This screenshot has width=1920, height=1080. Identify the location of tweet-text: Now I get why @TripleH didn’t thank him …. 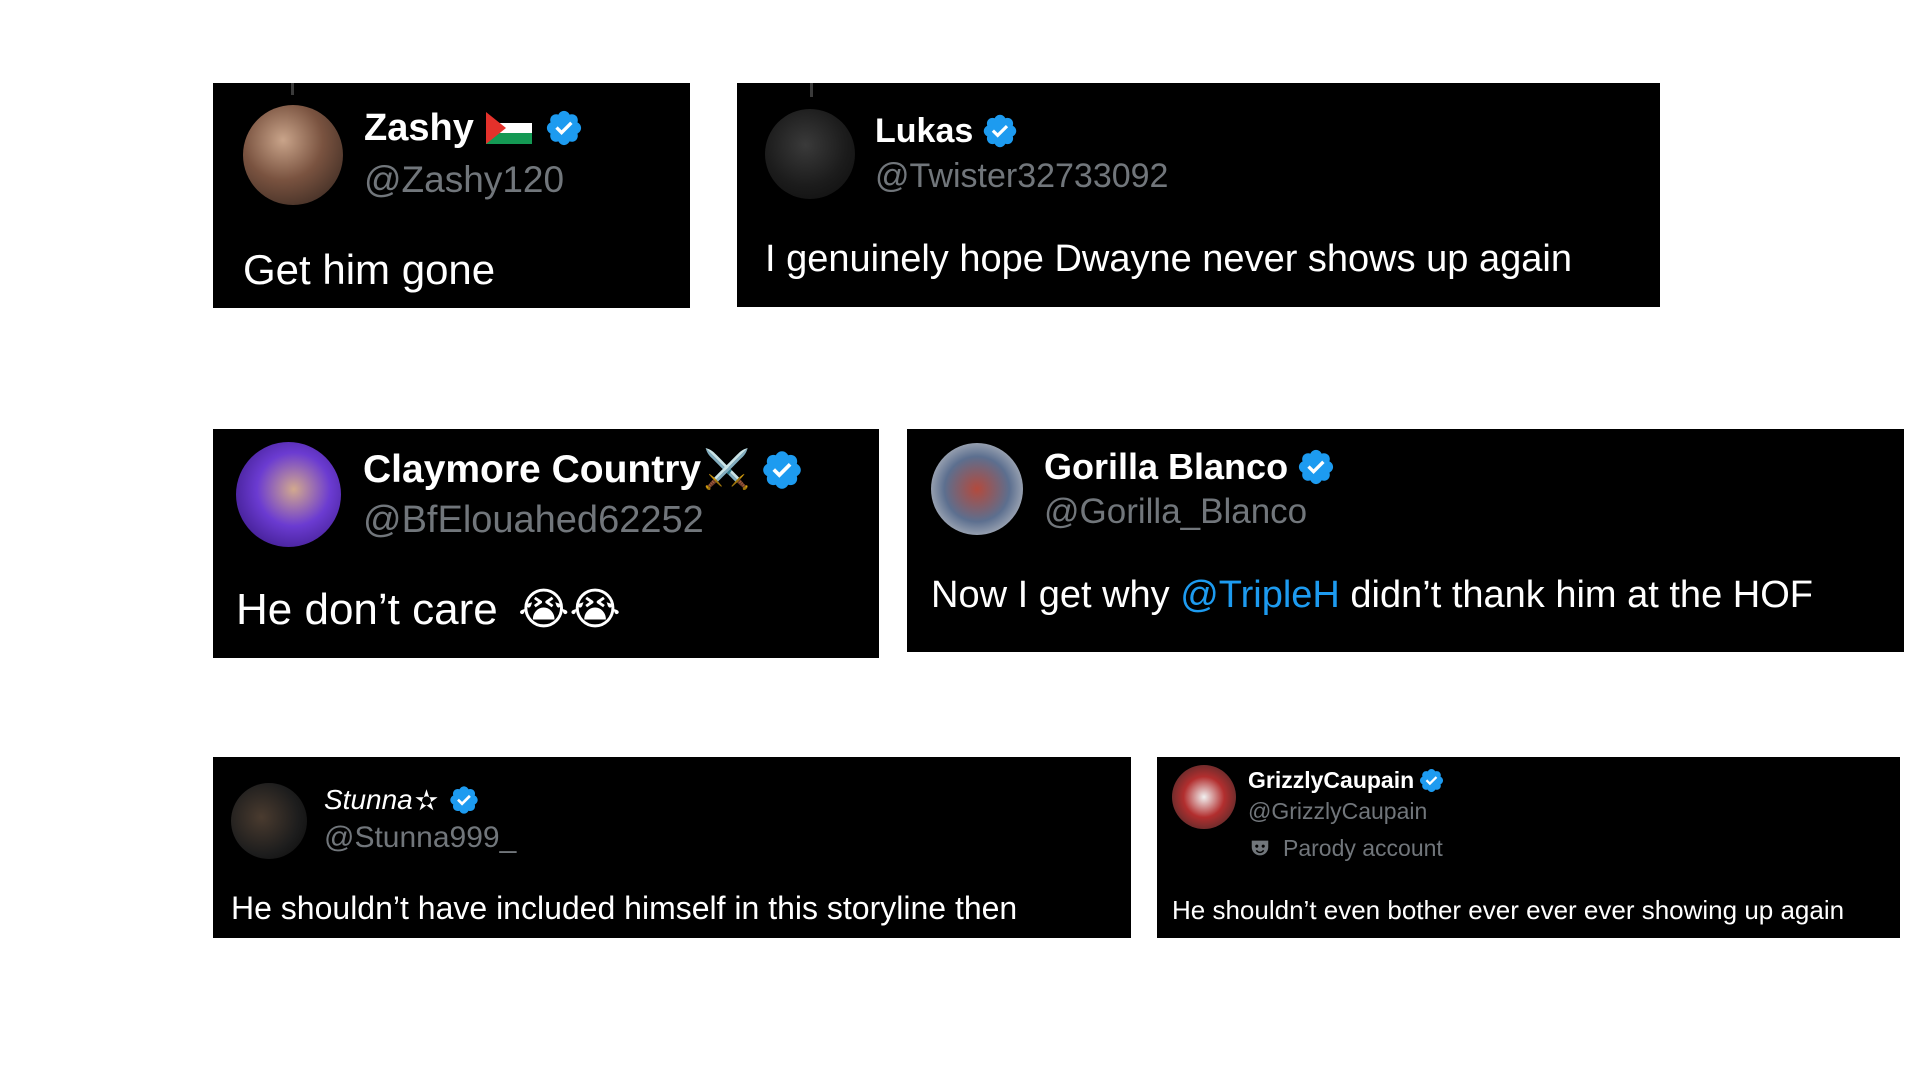
(1372, 595).